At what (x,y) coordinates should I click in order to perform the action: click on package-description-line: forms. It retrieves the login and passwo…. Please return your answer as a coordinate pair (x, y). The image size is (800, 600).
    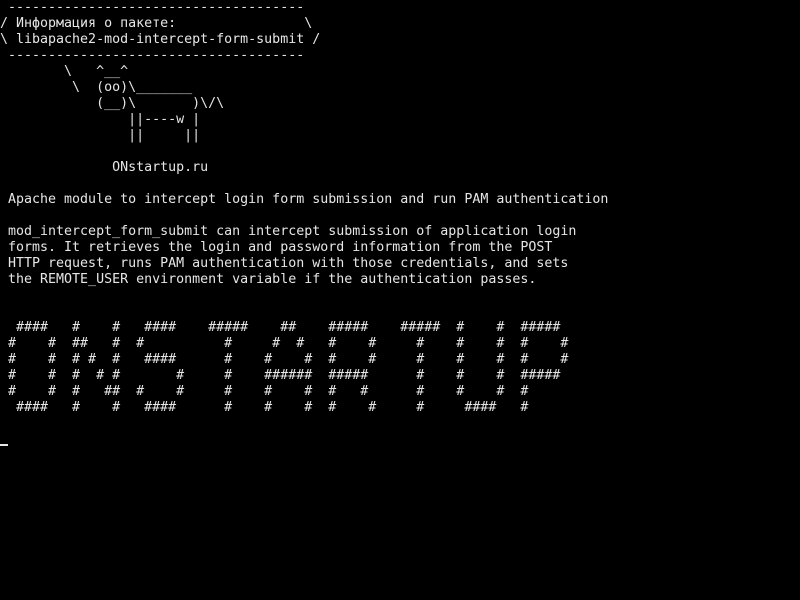
    Looking at the image, I should click on (276, 247).